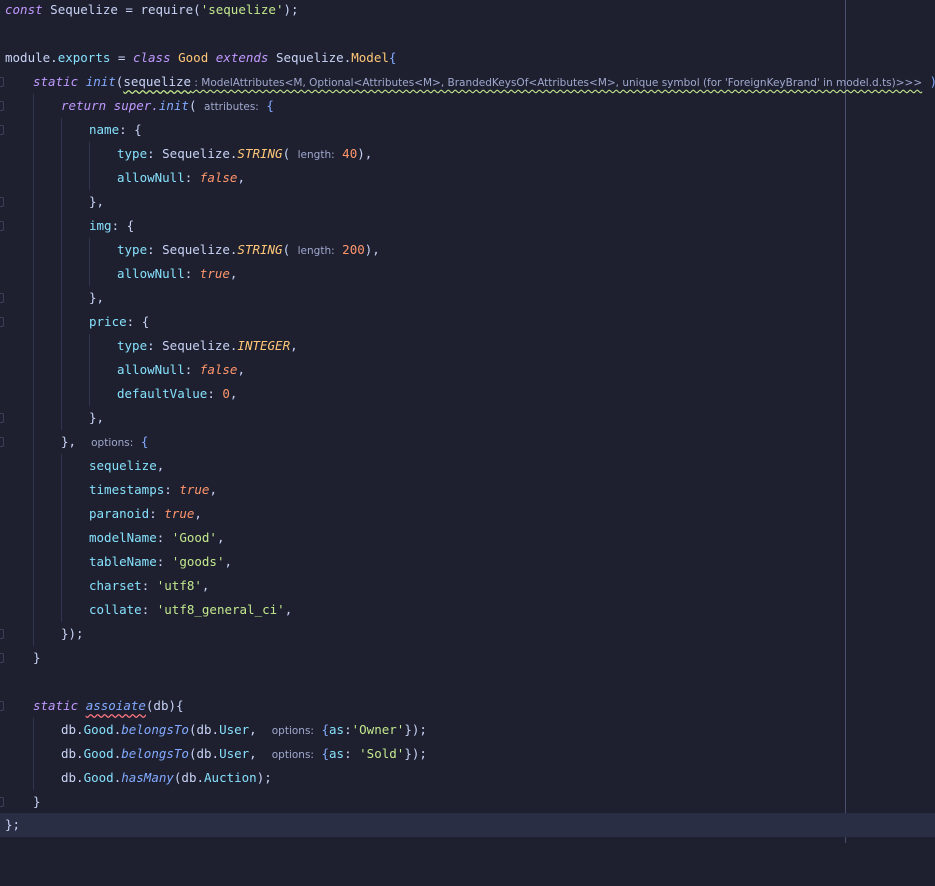 This screenshot has height=886, width=935. I want to click on keyword: static, so click(56, 705).